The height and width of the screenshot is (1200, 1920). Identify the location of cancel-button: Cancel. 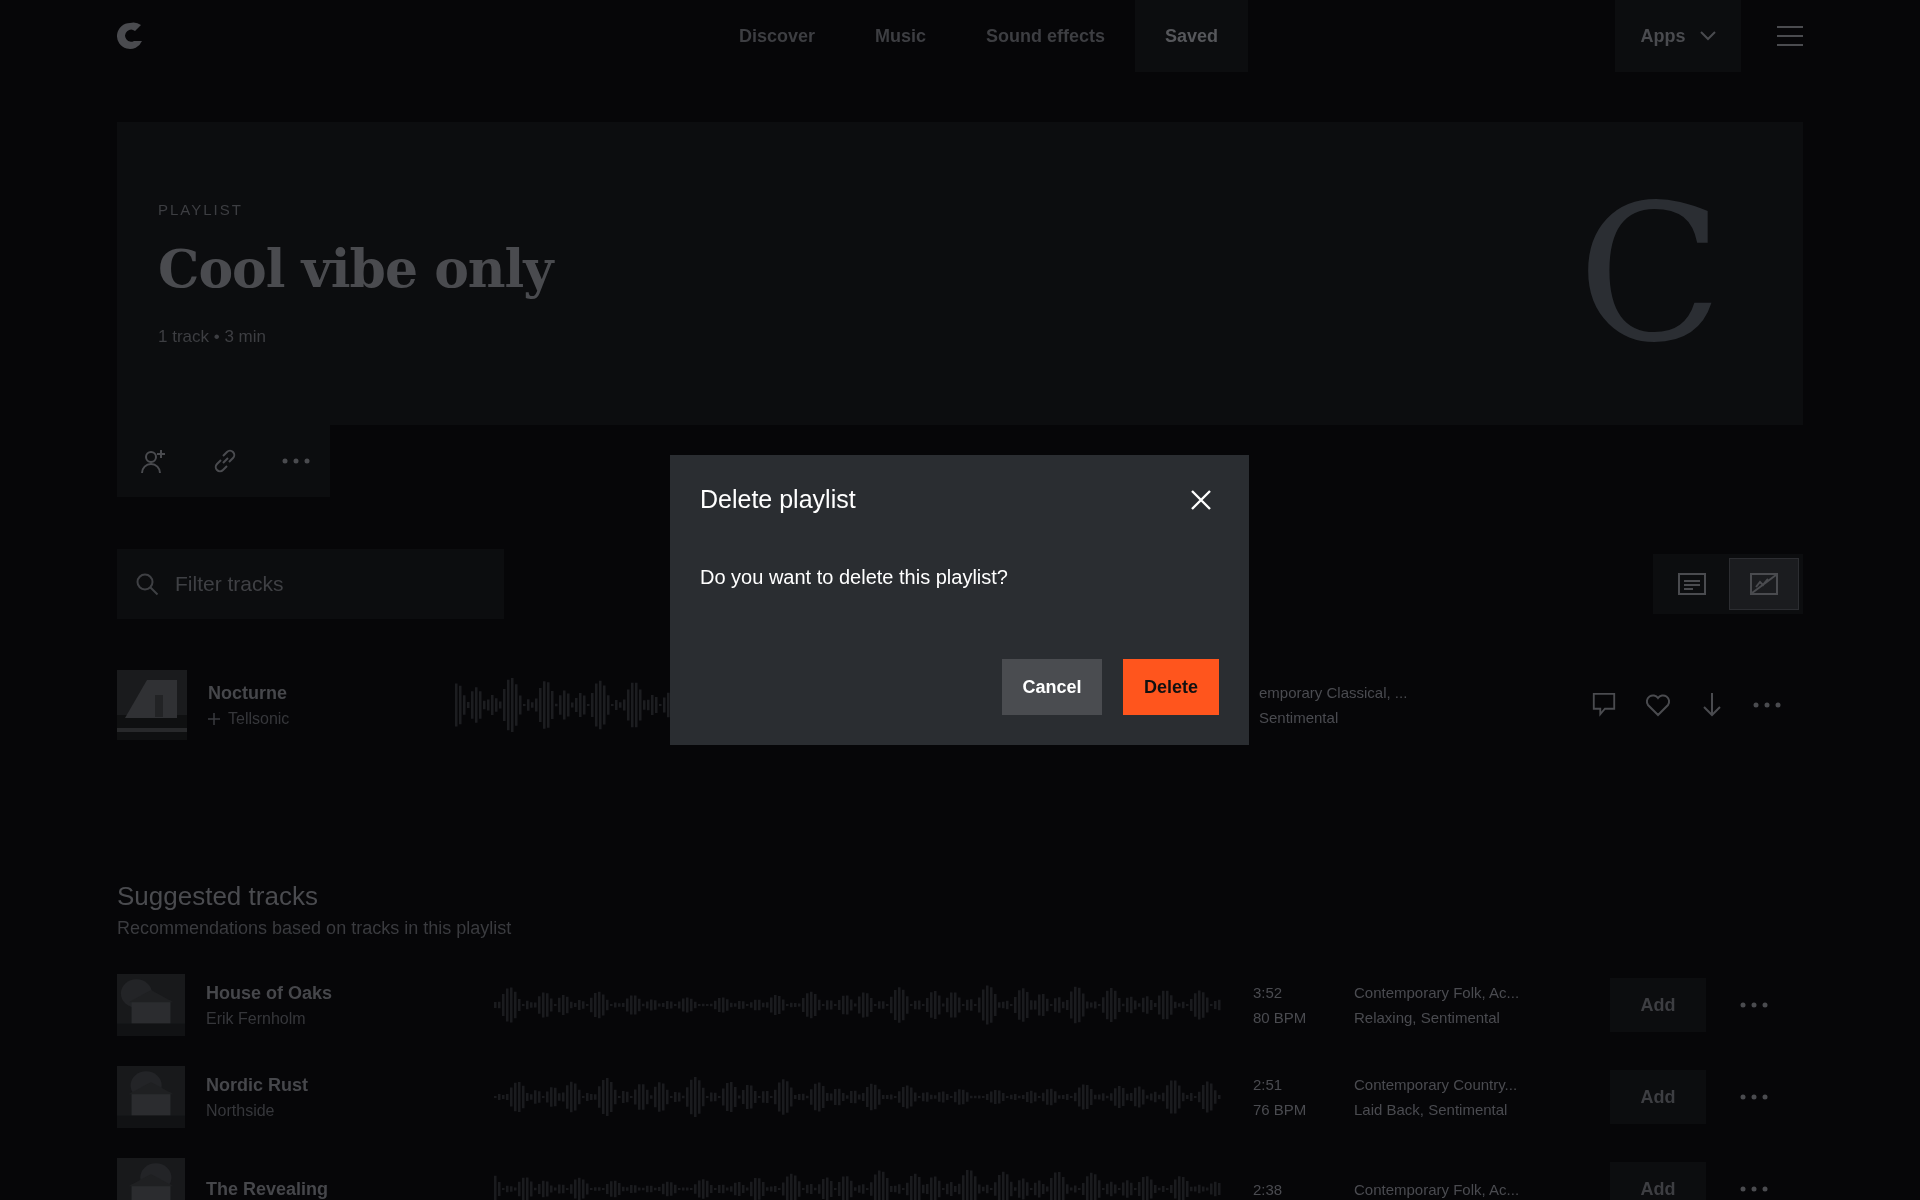
(1052, 687).